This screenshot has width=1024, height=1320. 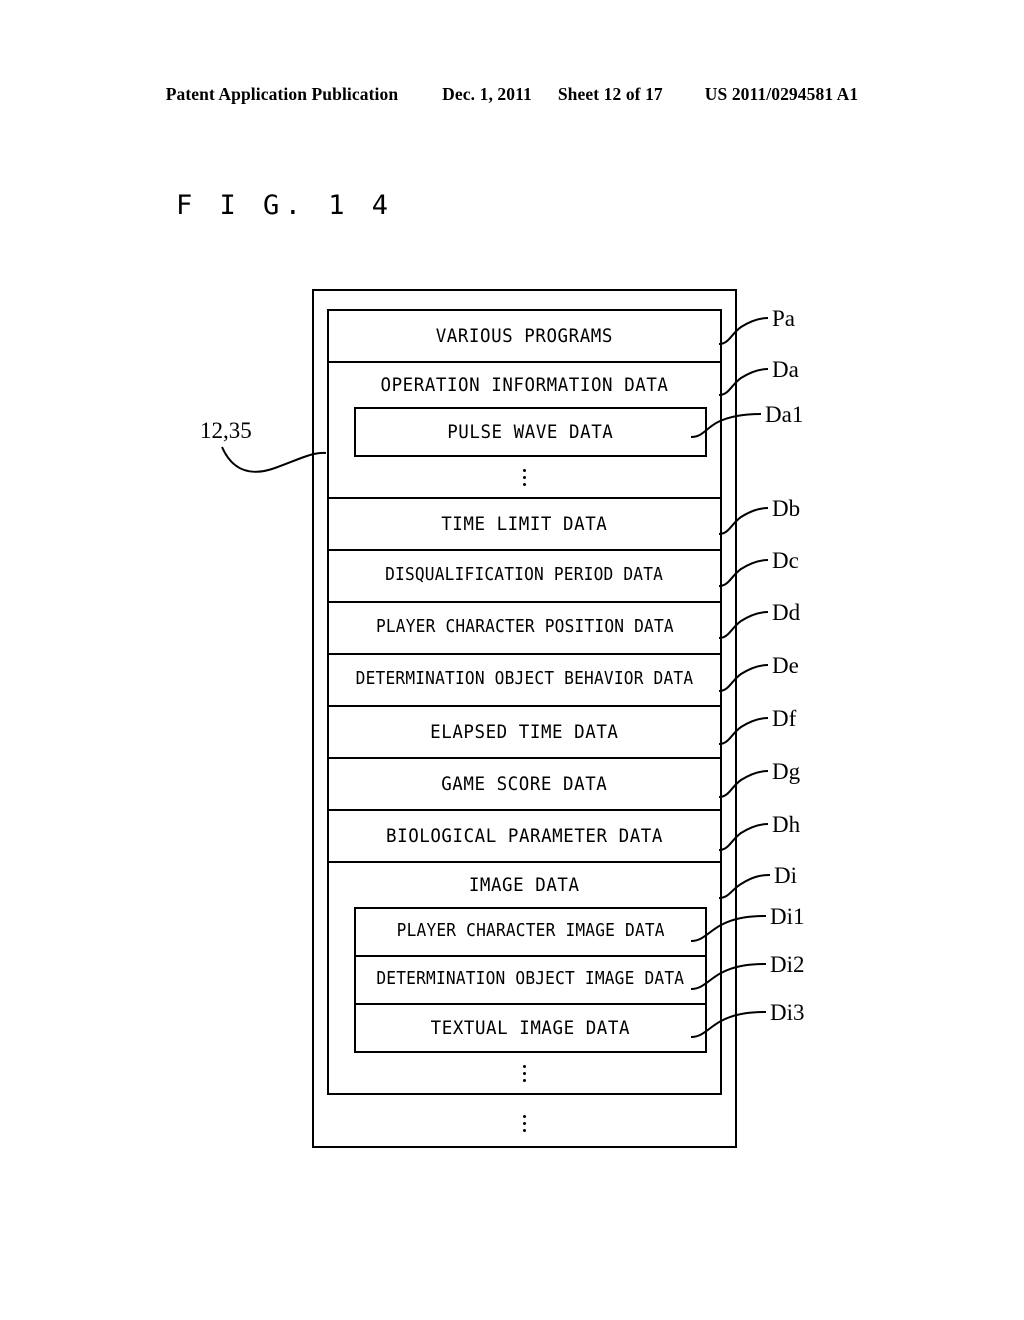 I want to click on leader-dg, so click(x=743, y=784).